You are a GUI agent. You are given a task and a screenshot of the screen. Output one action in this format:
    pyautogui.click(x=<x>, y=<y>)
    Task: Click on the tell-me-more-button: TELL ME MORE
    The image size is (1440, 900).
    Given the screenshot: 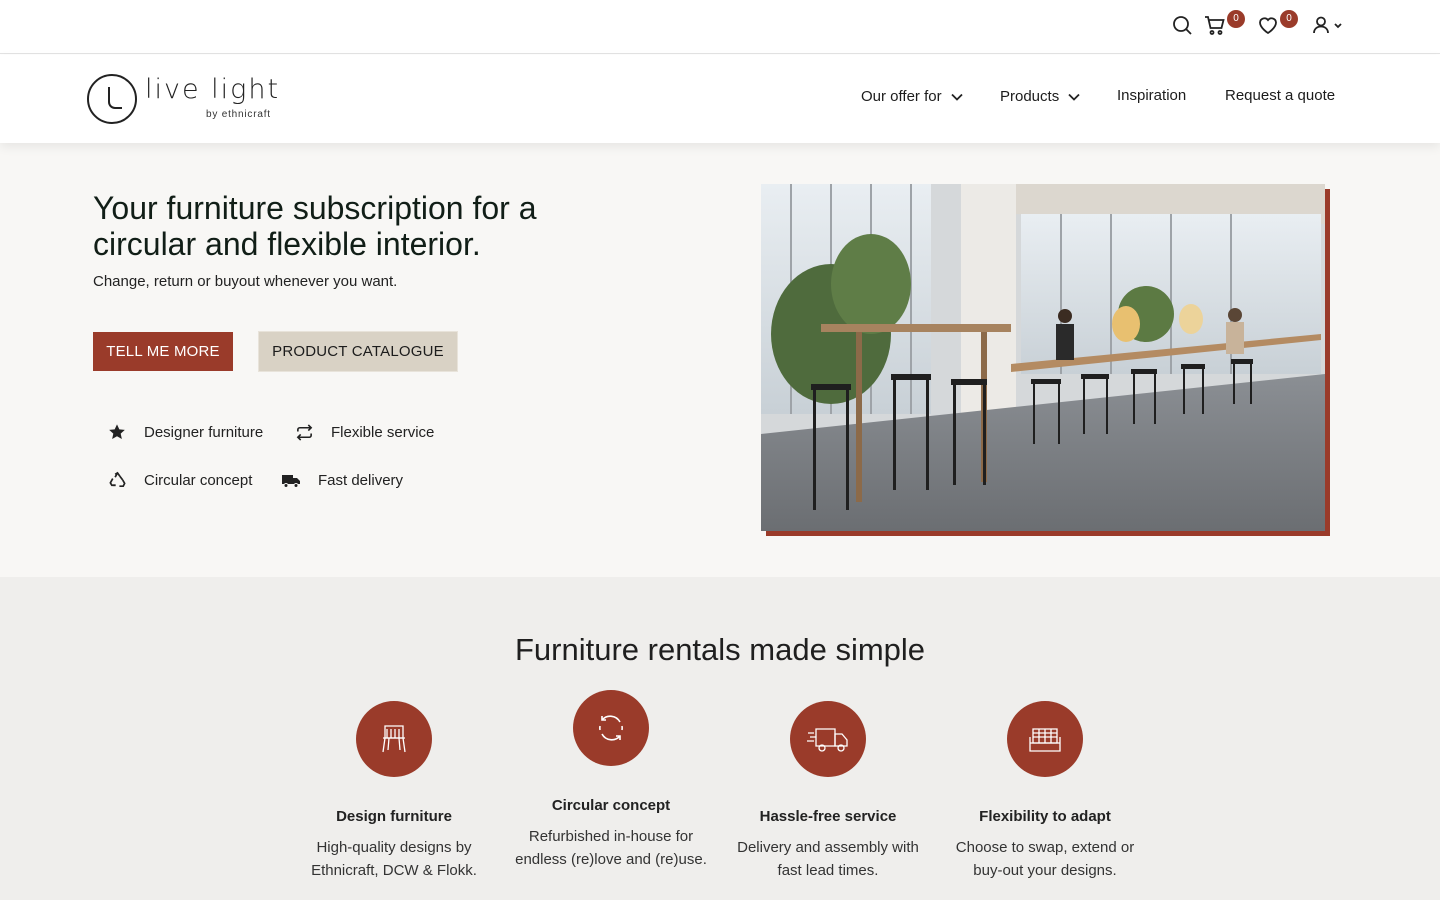 What is the action you would take?
    pyautogui.click(x=163, y=351)
    